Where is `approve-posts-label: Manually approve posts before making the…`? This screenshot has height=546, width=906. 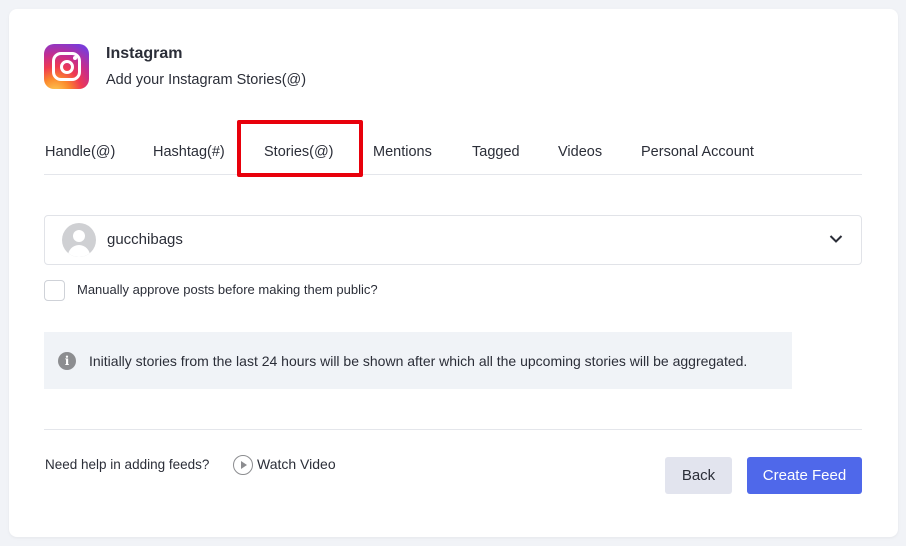
approve-posts-label: Manually approve posts before making the… is located at coordinates (227, 289).